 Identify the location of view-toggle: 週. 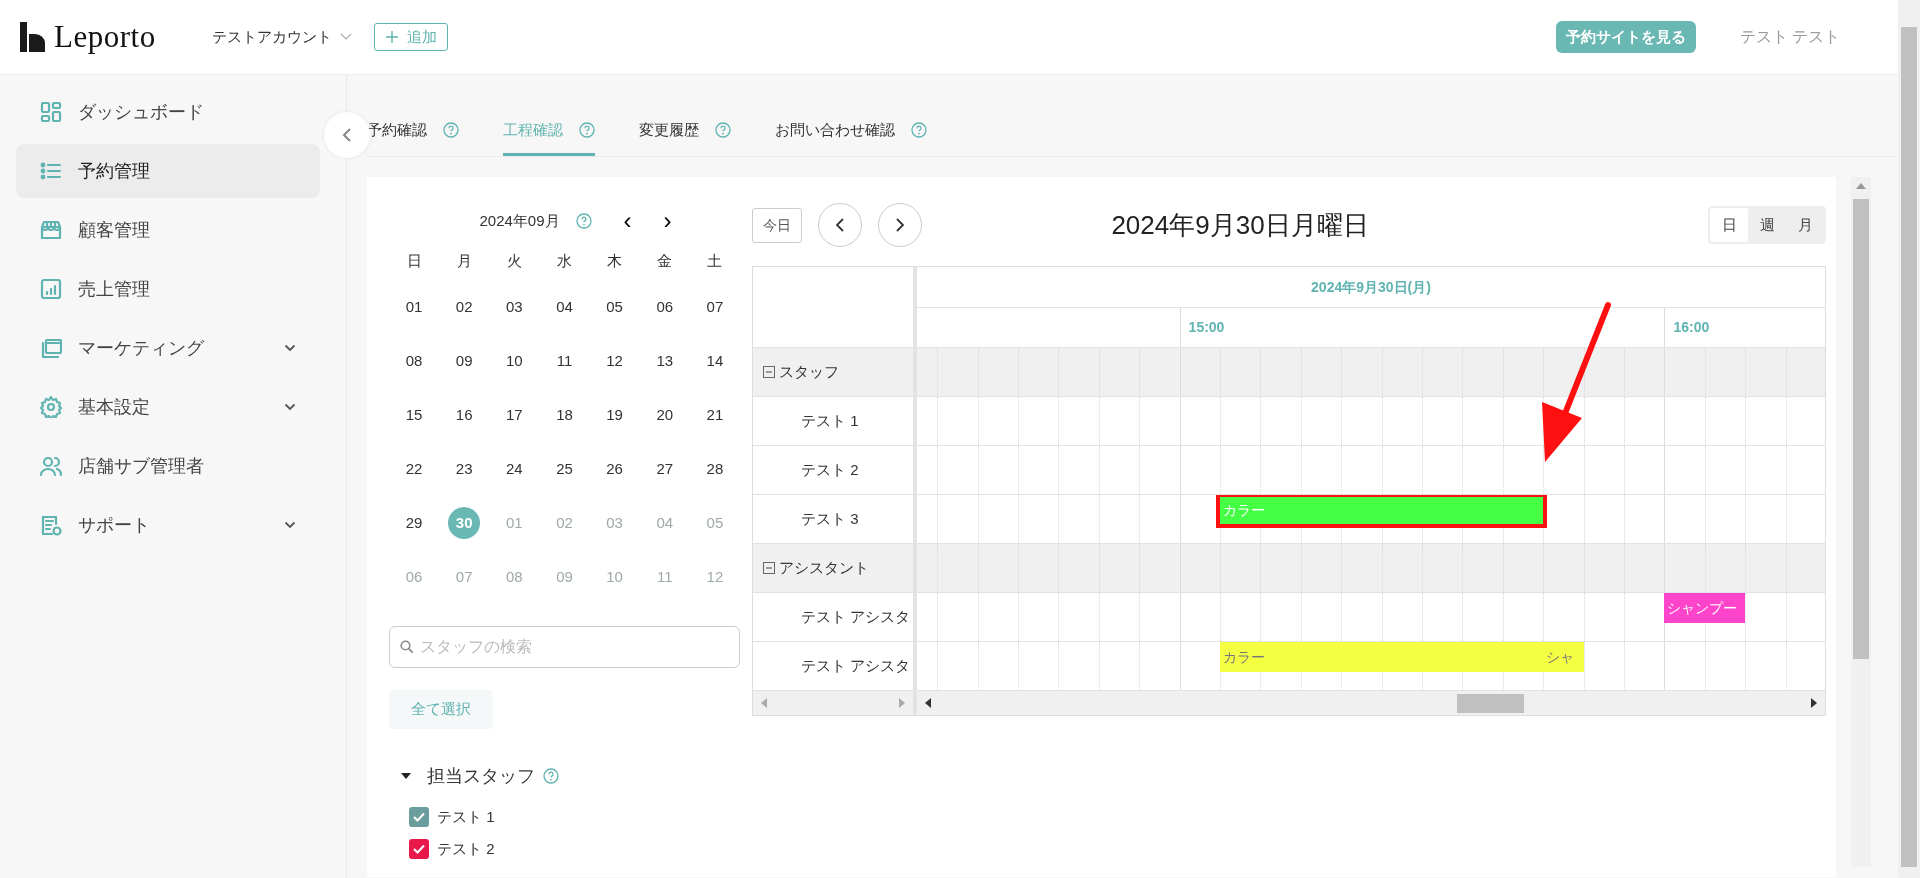
(1767, 225).